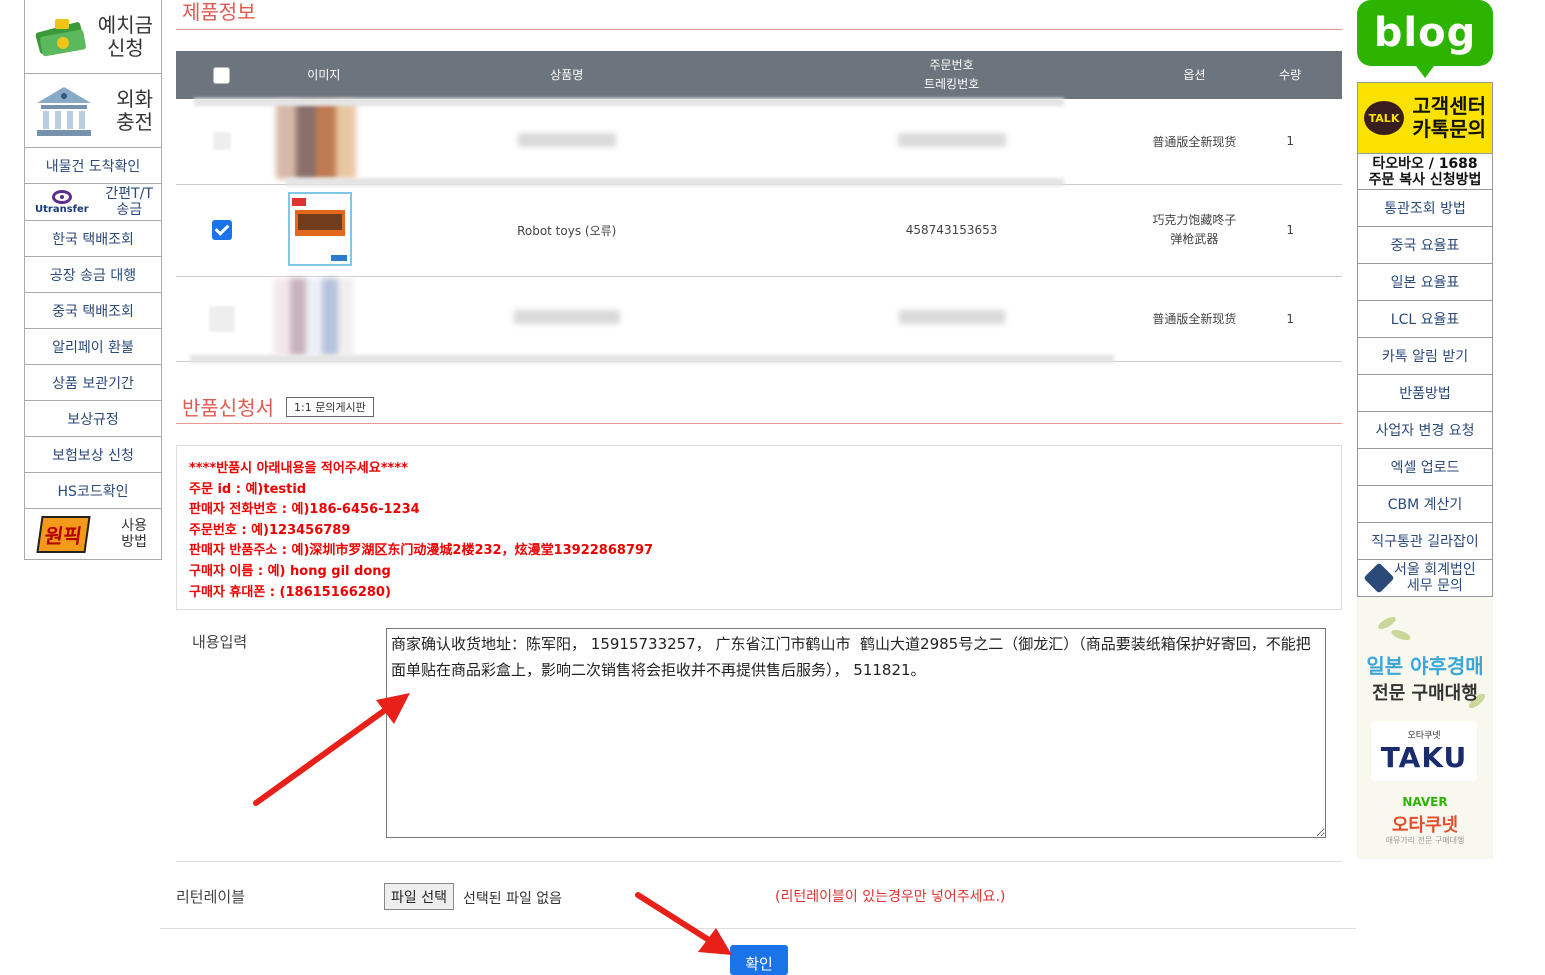 The width and height of the screenshot is (1545, 975). Describe the element at coordinates (1424, 757) in the screenshot. I see `taku-logo: TAKU` at that location.